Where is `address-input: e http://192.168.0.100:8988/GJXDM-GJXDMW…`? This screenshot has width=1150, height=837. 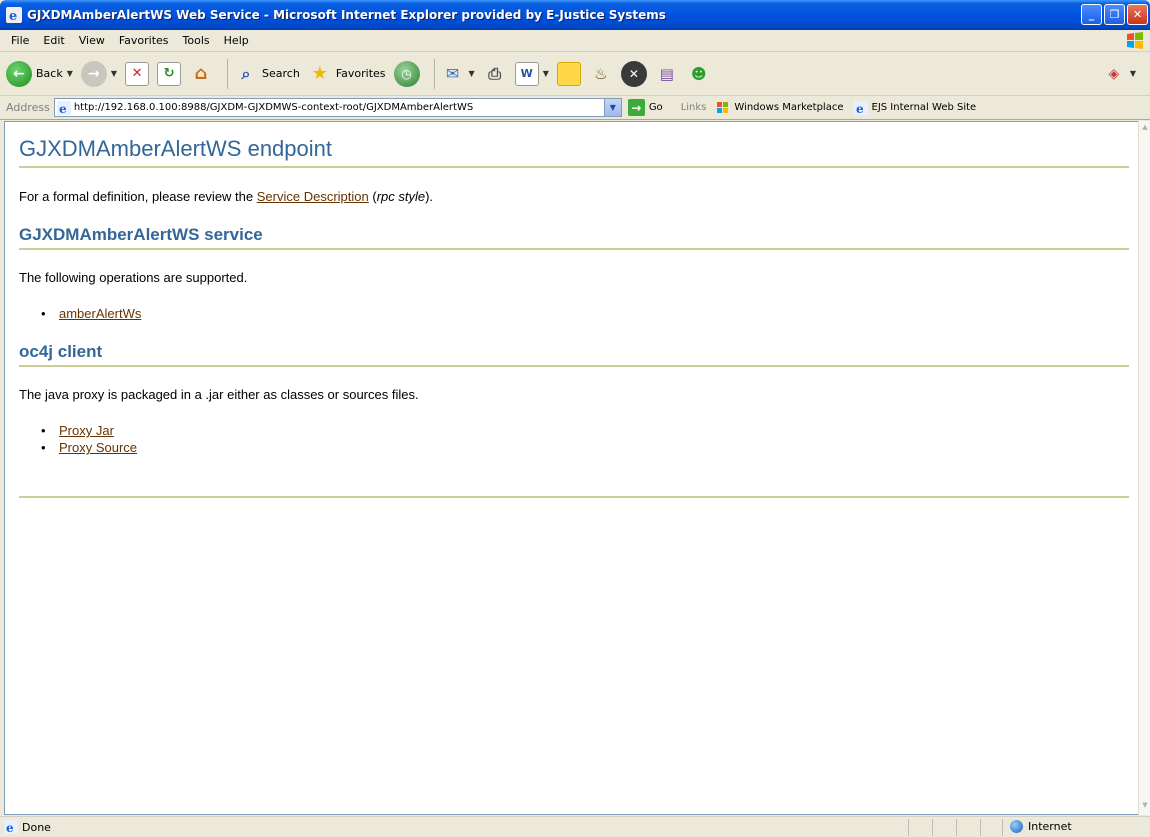 address-input: e http://192.168.0.100:8988/GJXDM-GJXDMW… is located at coordinates (337, 107).